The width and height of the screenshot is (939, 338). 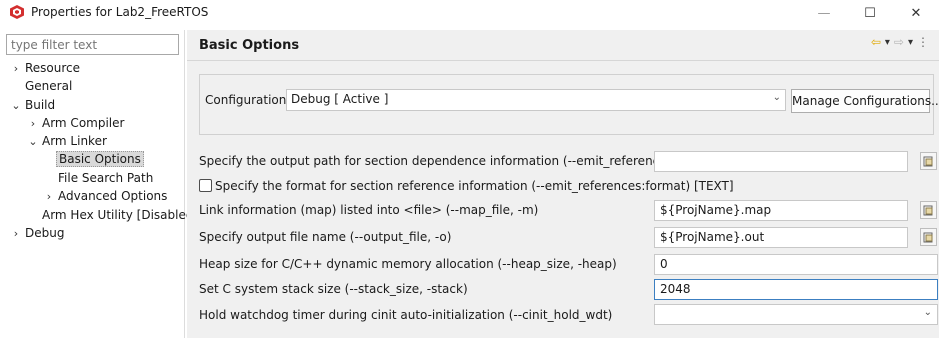 I want to click on tree-item-label: General, so click(x=49, y=86).